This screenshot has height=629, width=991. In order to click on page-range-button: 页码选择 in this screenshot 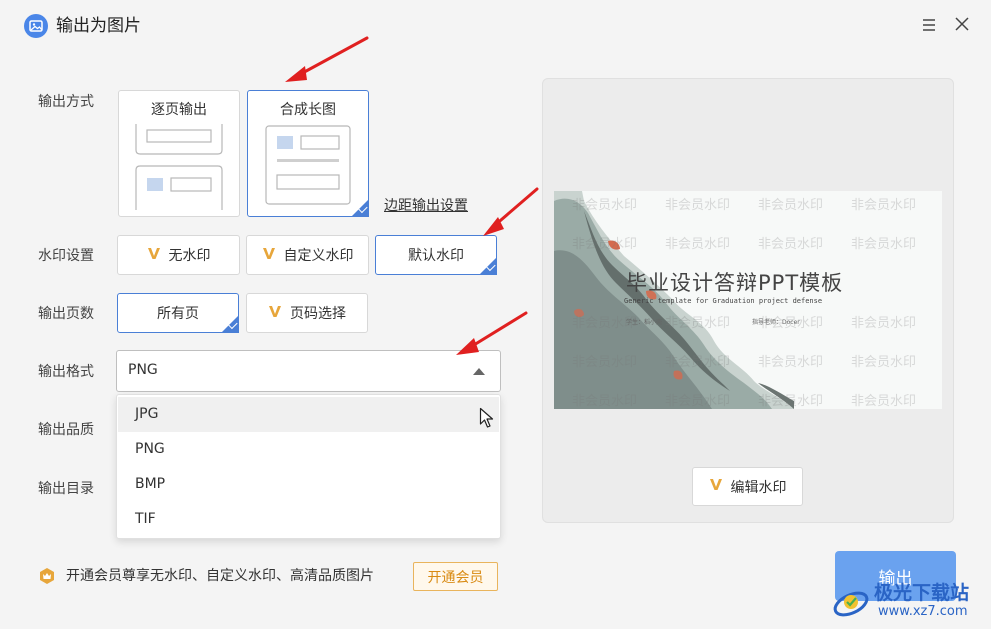, I will do `click(307, 313)`.